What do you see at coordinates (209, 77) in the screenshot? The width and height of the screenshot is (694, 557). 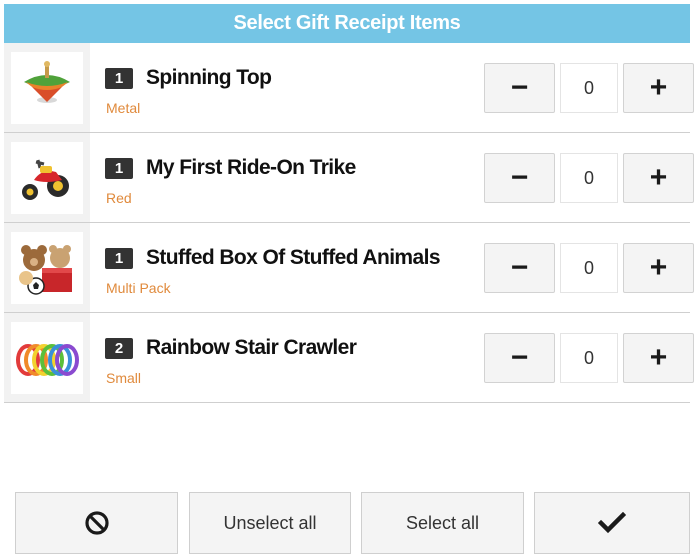 I see `item-name: Spinning Top` at bounding box center [209, 77].